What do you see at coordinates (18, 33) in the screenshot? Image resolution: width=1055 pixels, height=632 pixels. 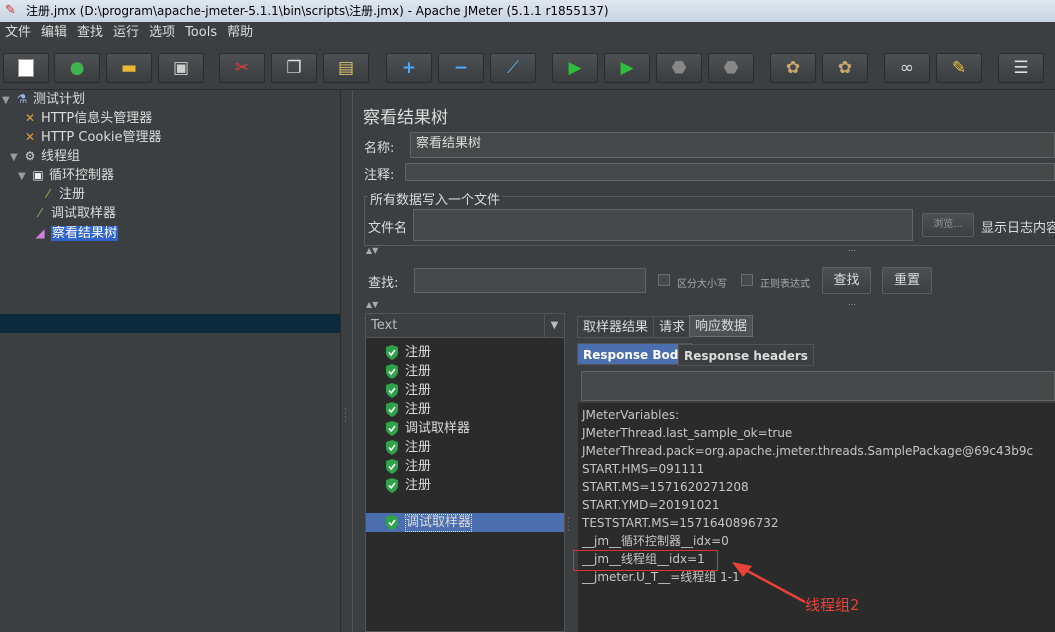 I see `menu-file: 文件` at bounding box center [18, 33].